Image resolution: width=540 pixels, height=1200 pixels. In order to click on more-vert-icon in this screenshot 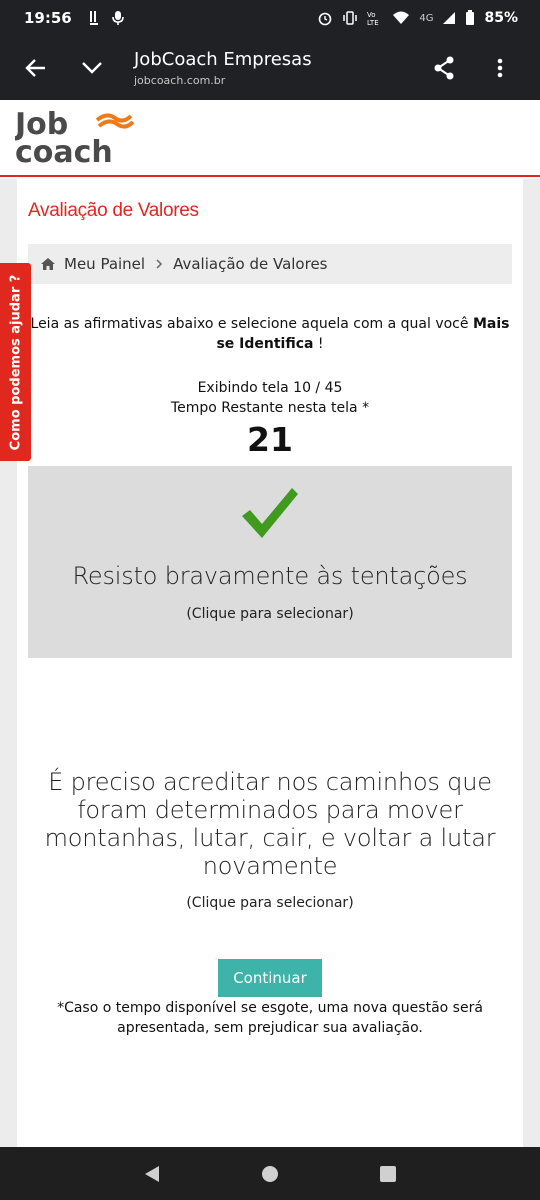, I will do `click(500, 68)`.